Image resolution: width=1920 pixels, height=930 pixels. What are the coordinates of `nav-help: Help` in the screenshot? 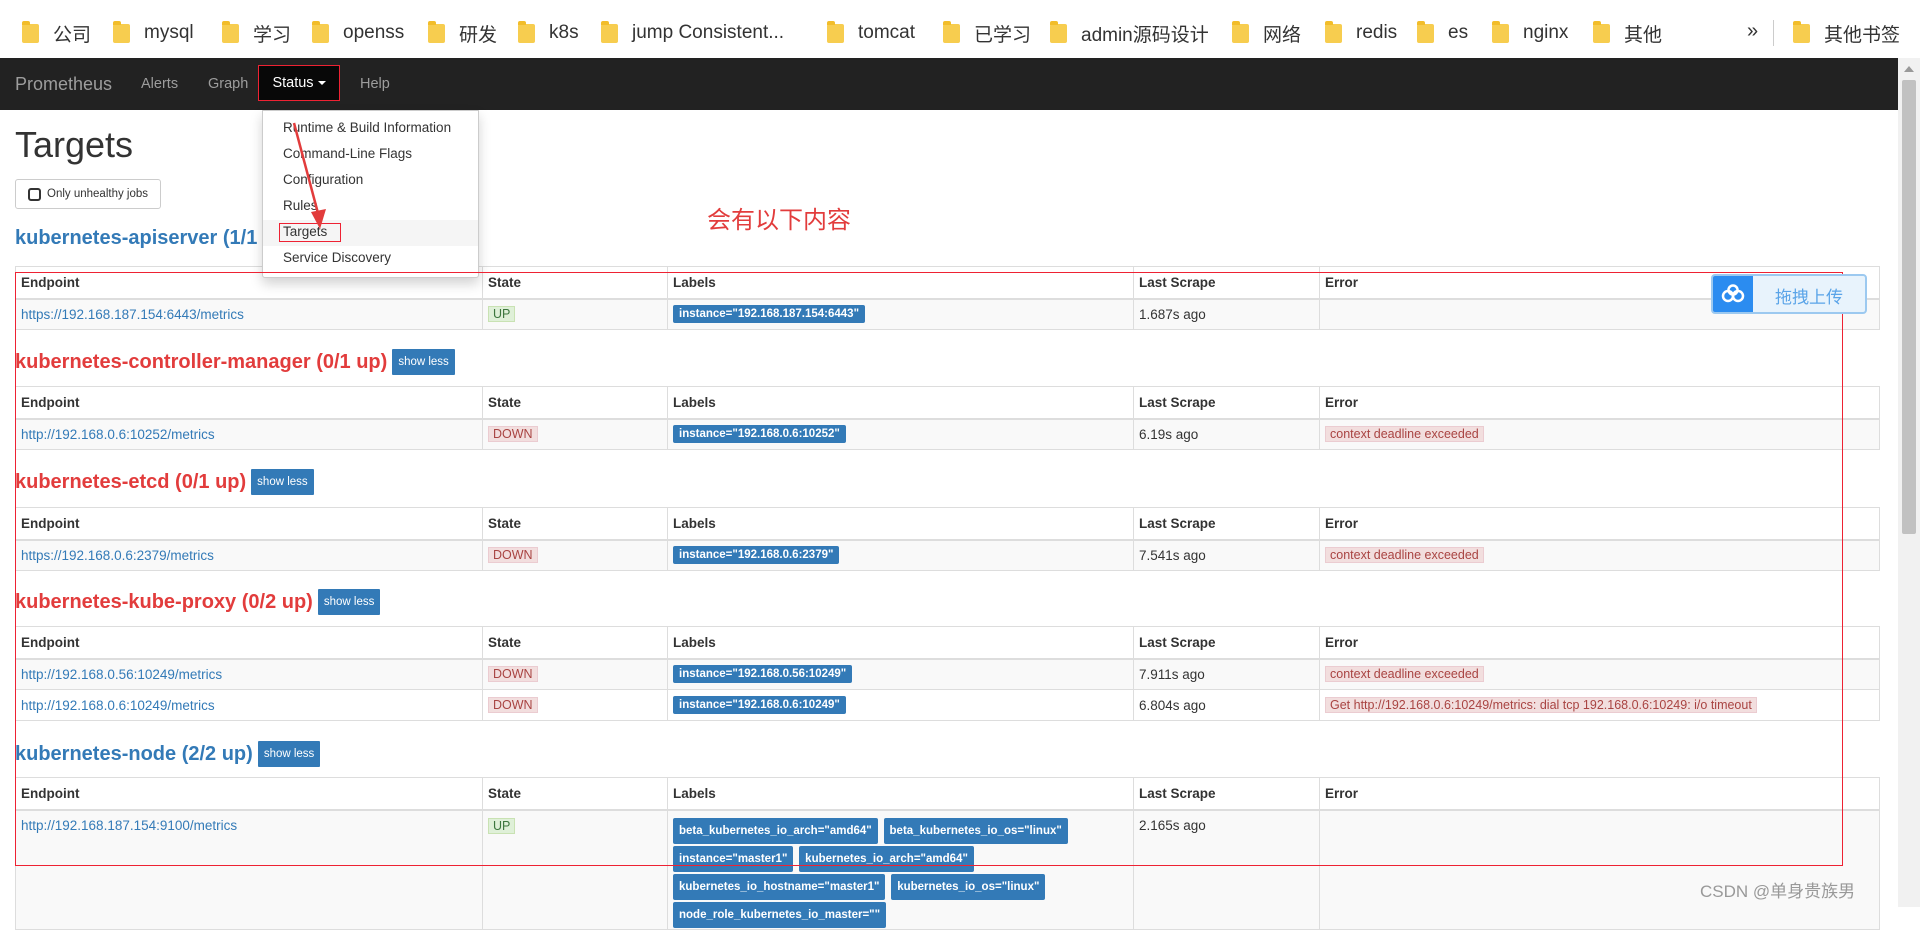 It's located at (375, 84).